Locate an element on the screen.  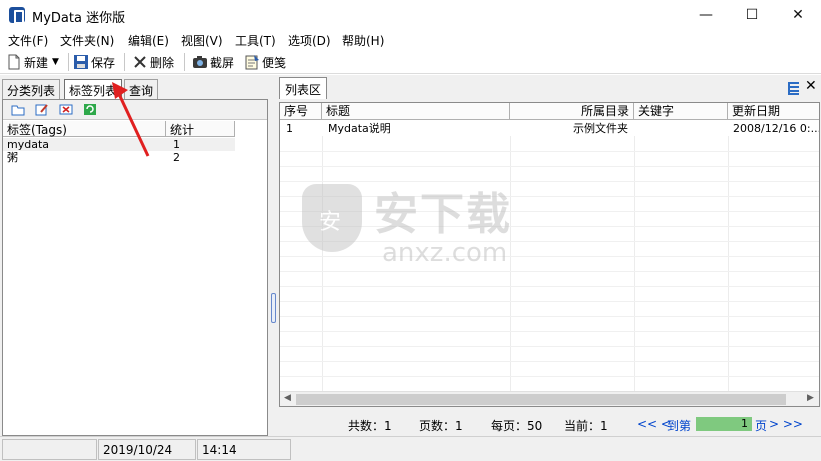
delete-tag-icon is located at coordinates (66, 109).